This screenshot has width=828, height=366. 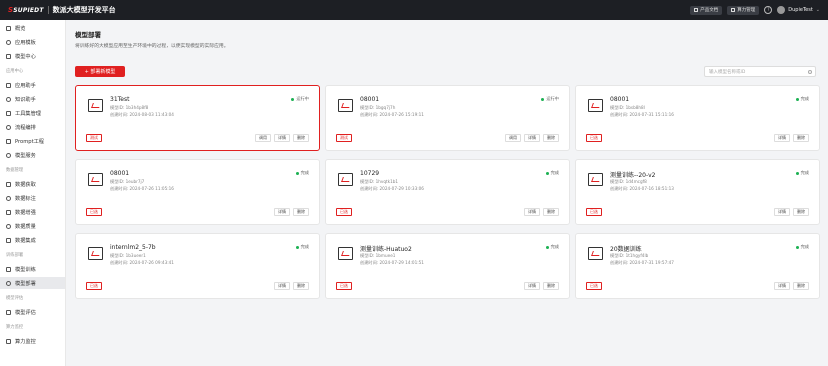 I want to click on sidebar-item-label: 算力监控, so click(x=25, y=341).